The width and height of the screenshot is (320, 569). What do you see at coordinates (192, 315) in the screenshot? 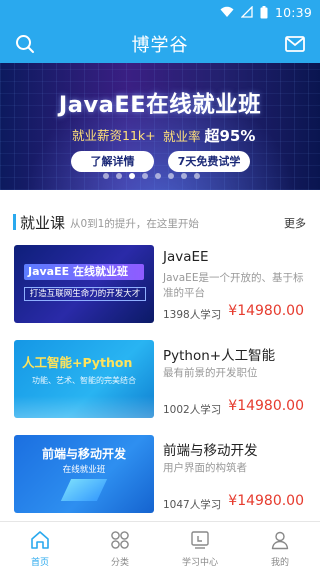
I see `course-learners: 1398人学习` at bounding box center [192, 315].